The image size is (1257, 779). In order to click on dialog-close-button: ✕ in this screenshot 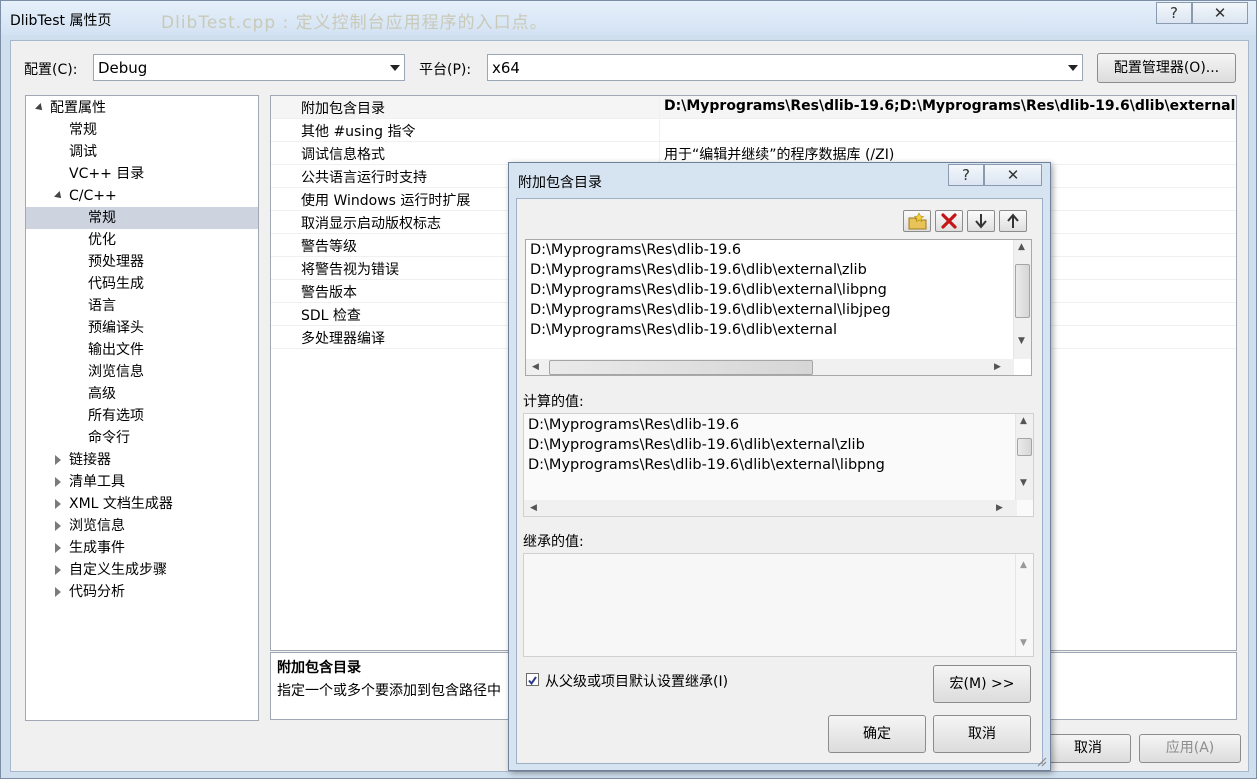, I will do `click(1013, 175)`.